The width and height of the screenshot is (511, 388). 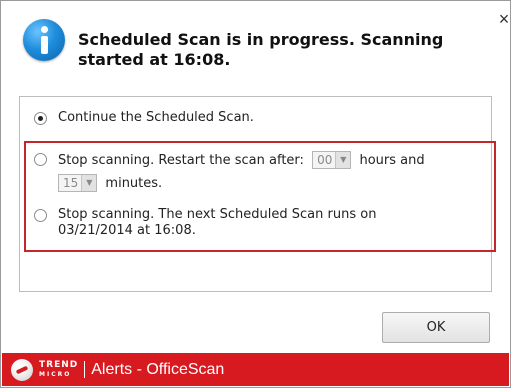 What do you see at coordinates (85, 369) in the screenshot?
I see `footer-divider` at bounding box center [85, 369].